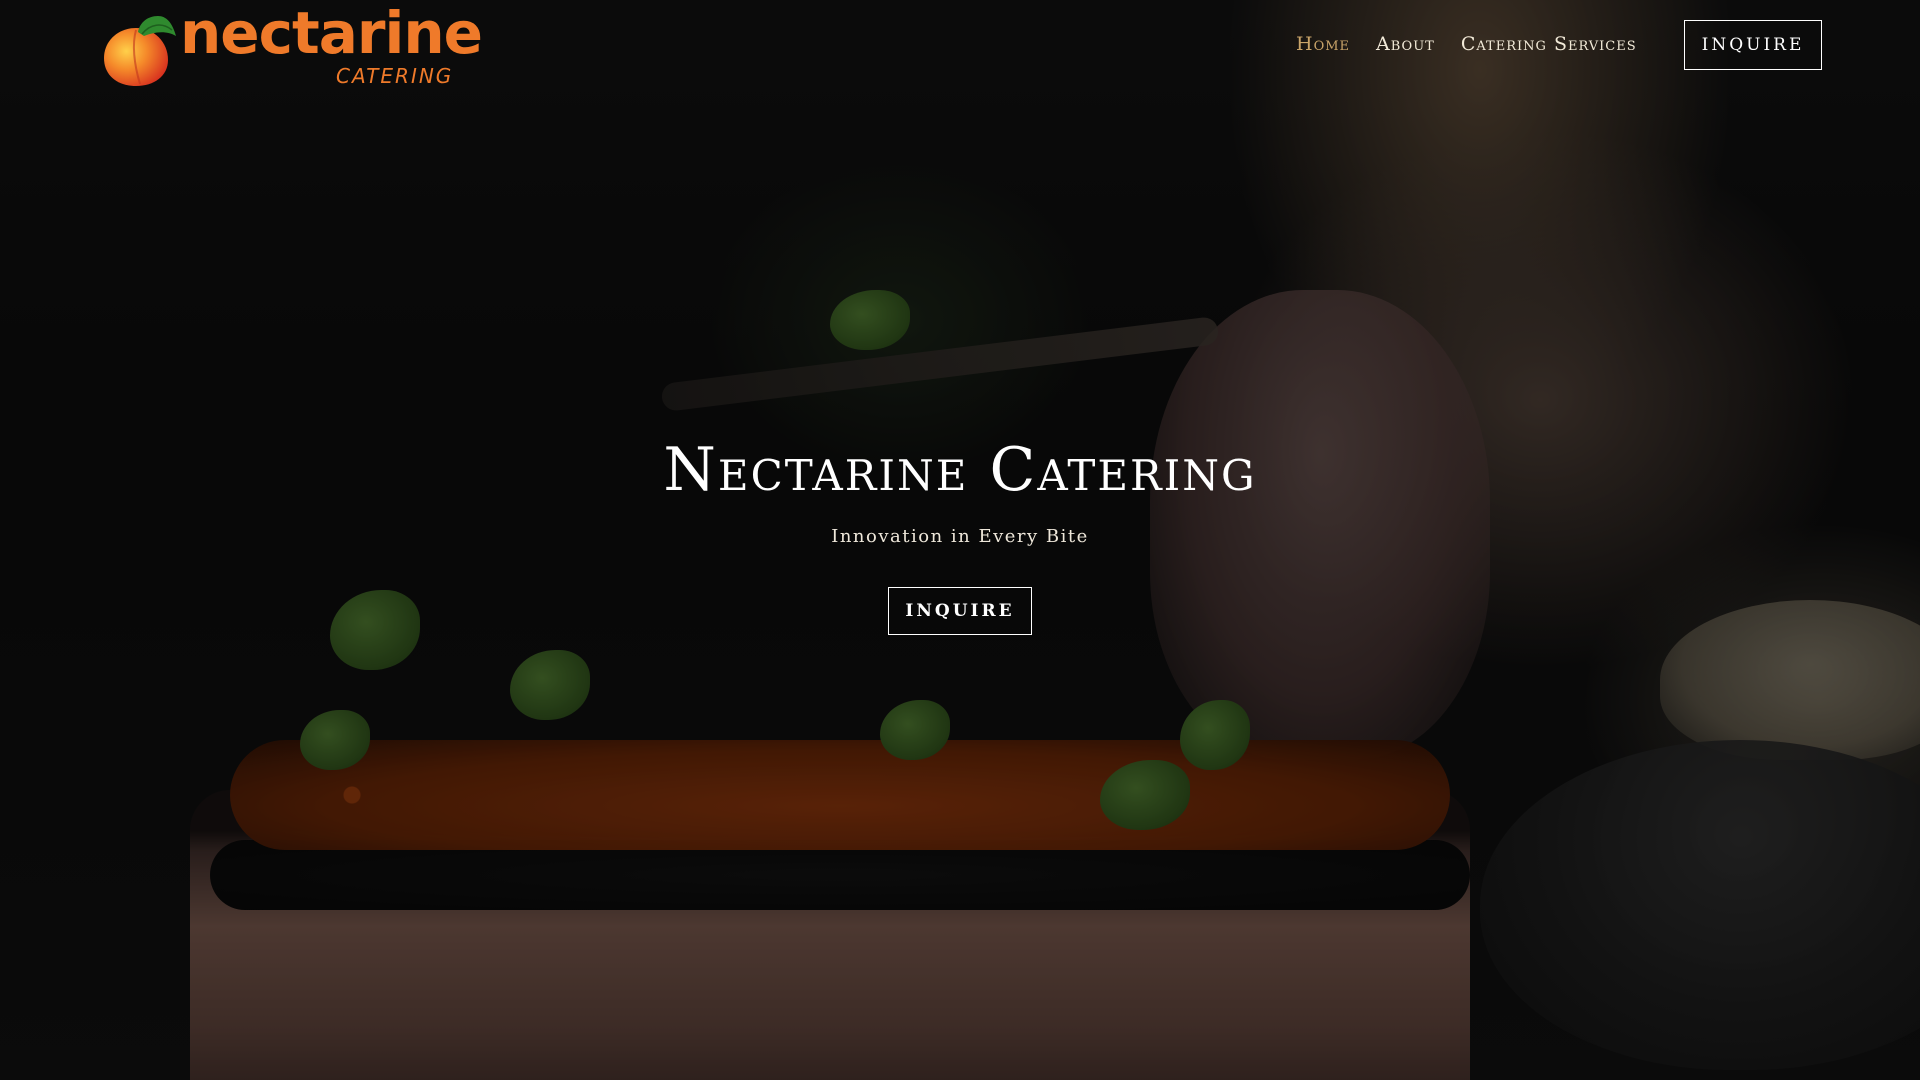  I want to click on logo-link: nectarine CATERING, so click(289, 46).